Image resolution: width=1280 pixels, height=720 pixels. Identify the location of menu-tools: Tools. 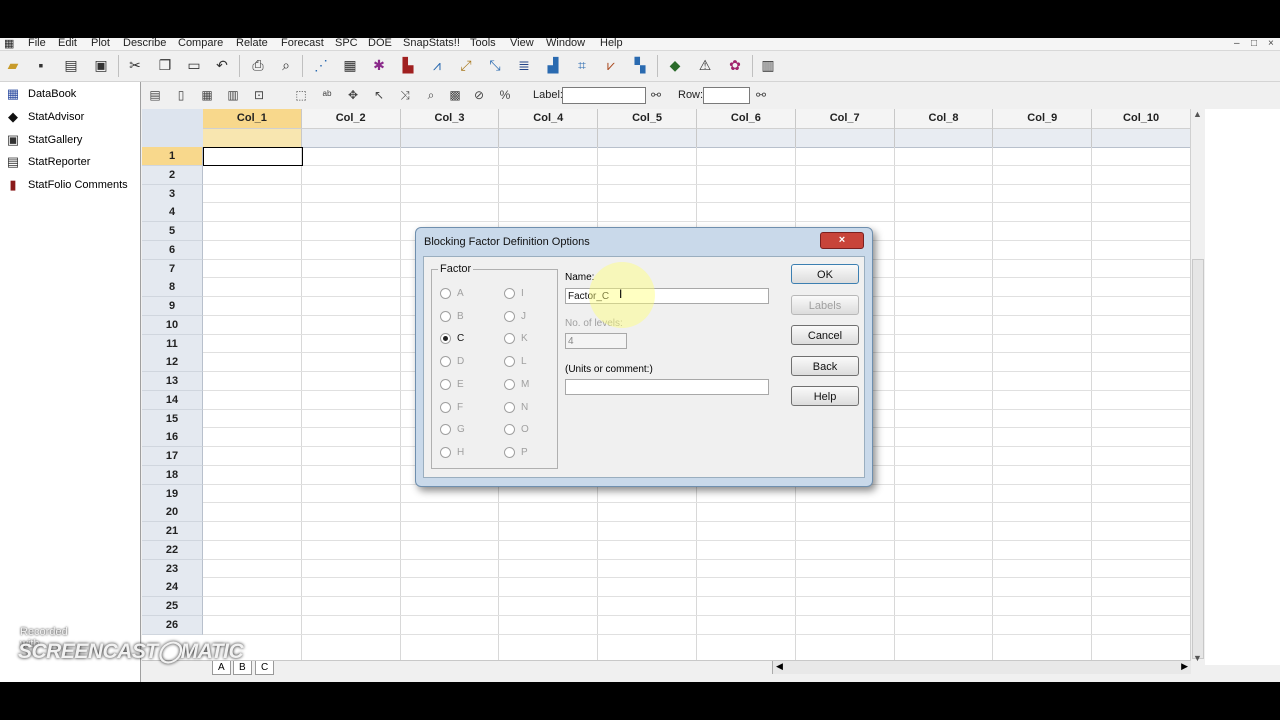
(483, 43).